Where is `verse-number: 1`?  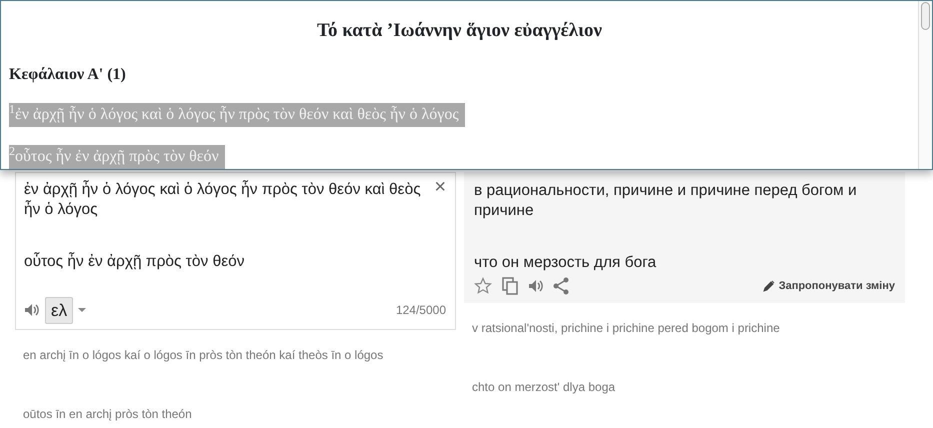 verse-number: 1 is located at coordinates (12, 114).